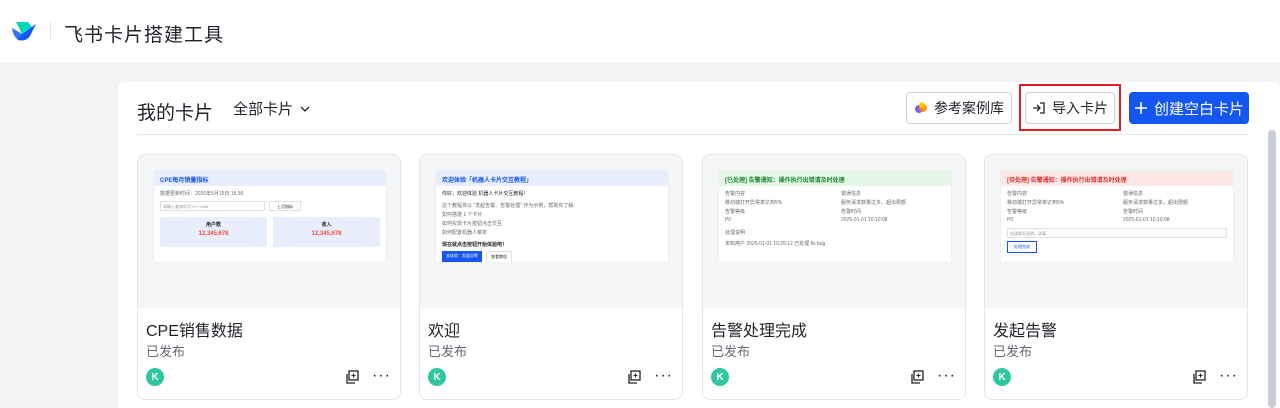 This screenshot has height=408, width=1280. I want to click on preview-bullet: 如何配置机器人菜单, so click(465, 233).